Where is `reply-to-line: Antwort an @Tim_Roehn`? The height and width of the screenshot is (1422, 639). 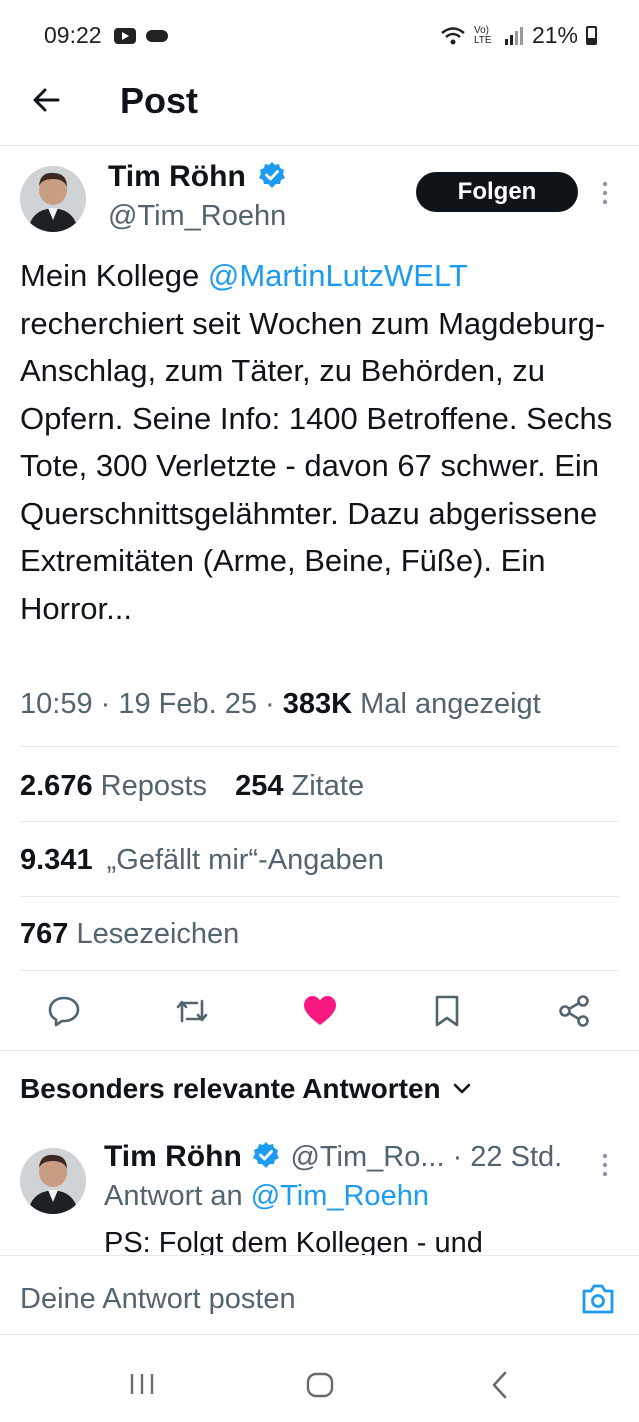 reply-to-line: Antwort an @Tim_Roehn is located at coordinates (266, 1196).